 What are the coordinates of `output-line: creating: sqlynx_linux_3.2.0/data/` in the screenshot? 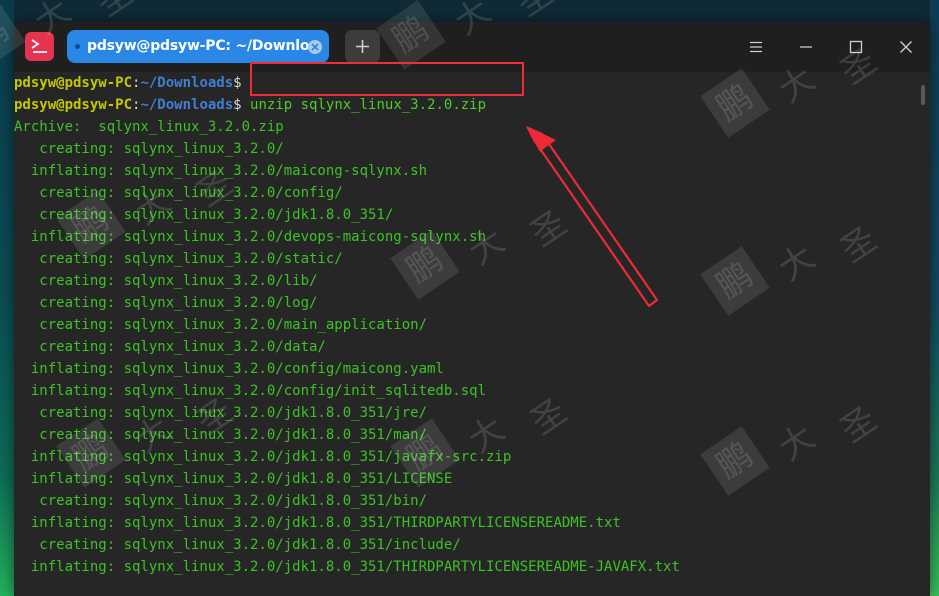 It's located at (170, 347).